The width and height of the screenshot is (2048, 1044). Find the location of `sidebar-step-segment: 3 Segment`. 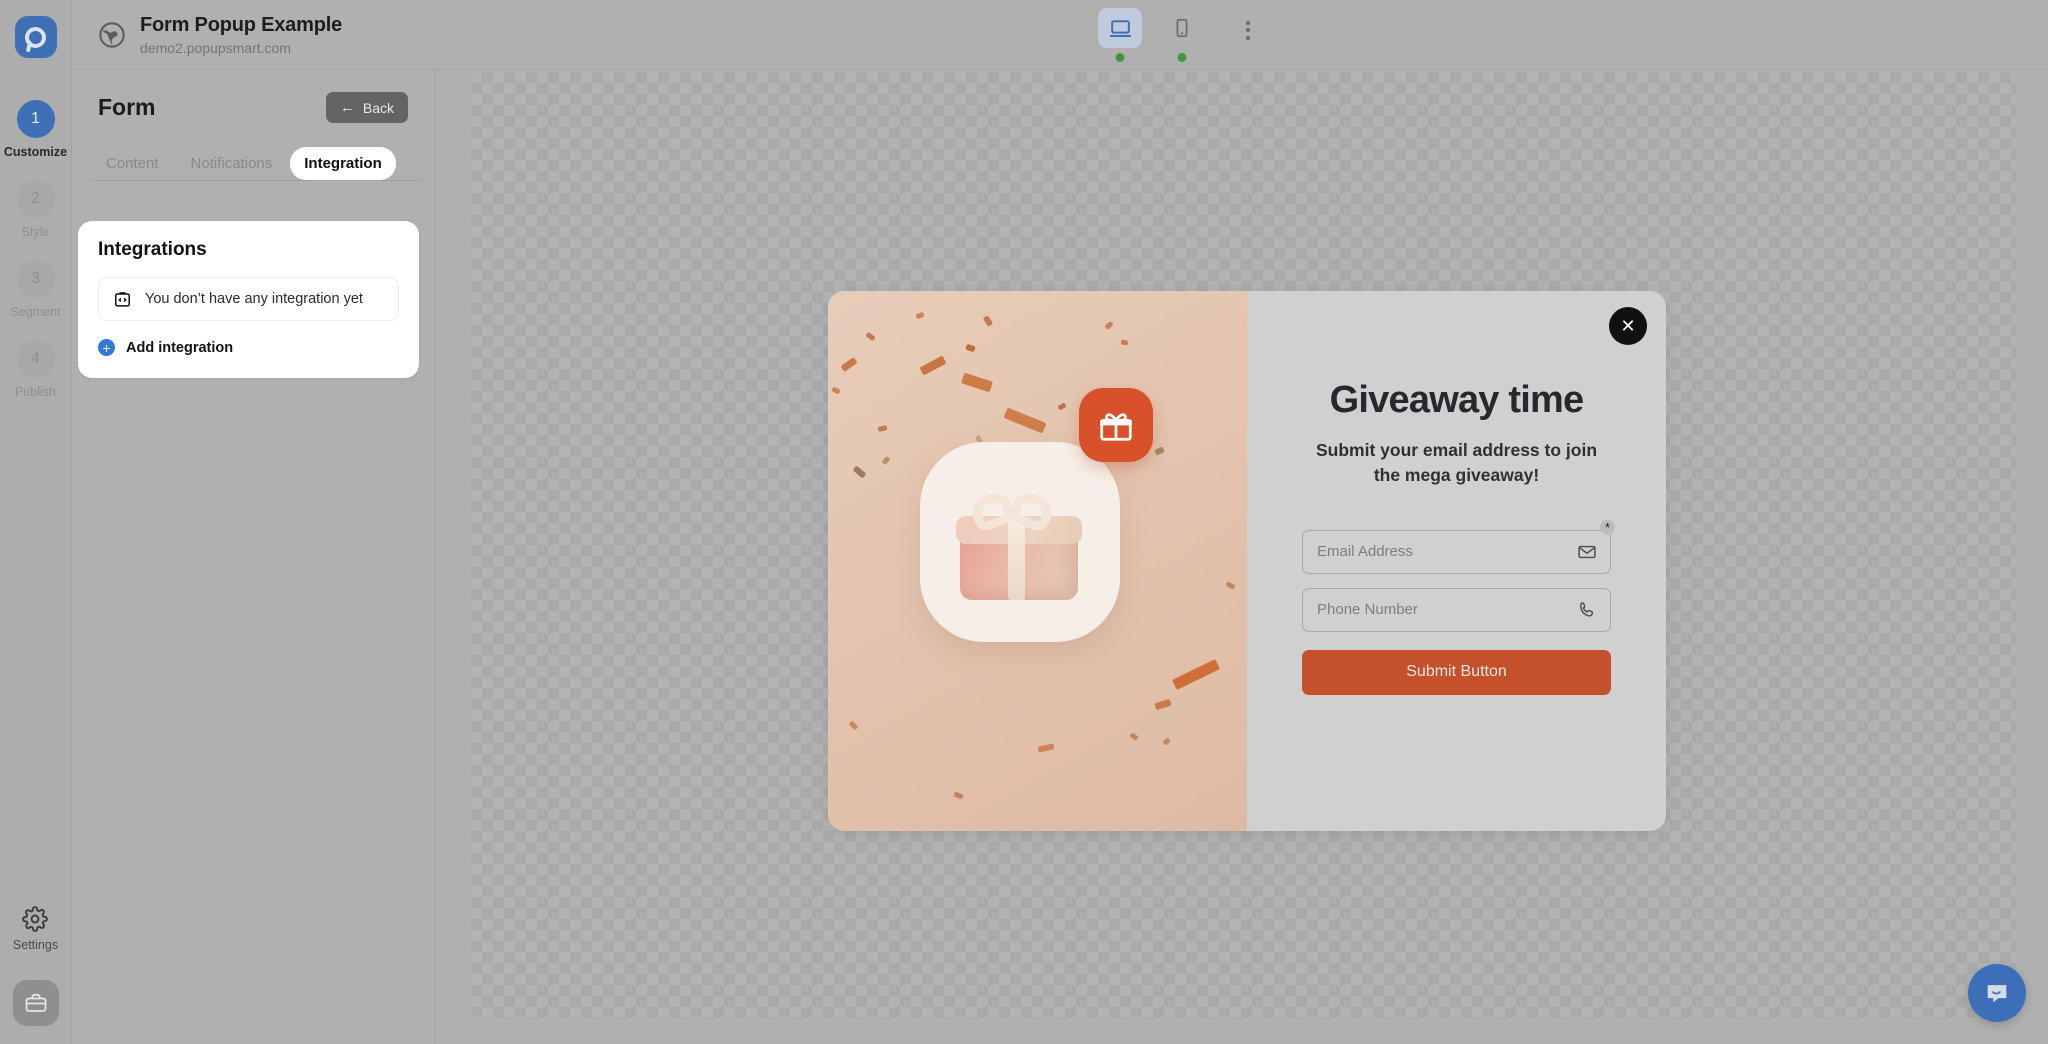

sidebar-step-segment: 3 Segment is located at coordinates (35, 289).